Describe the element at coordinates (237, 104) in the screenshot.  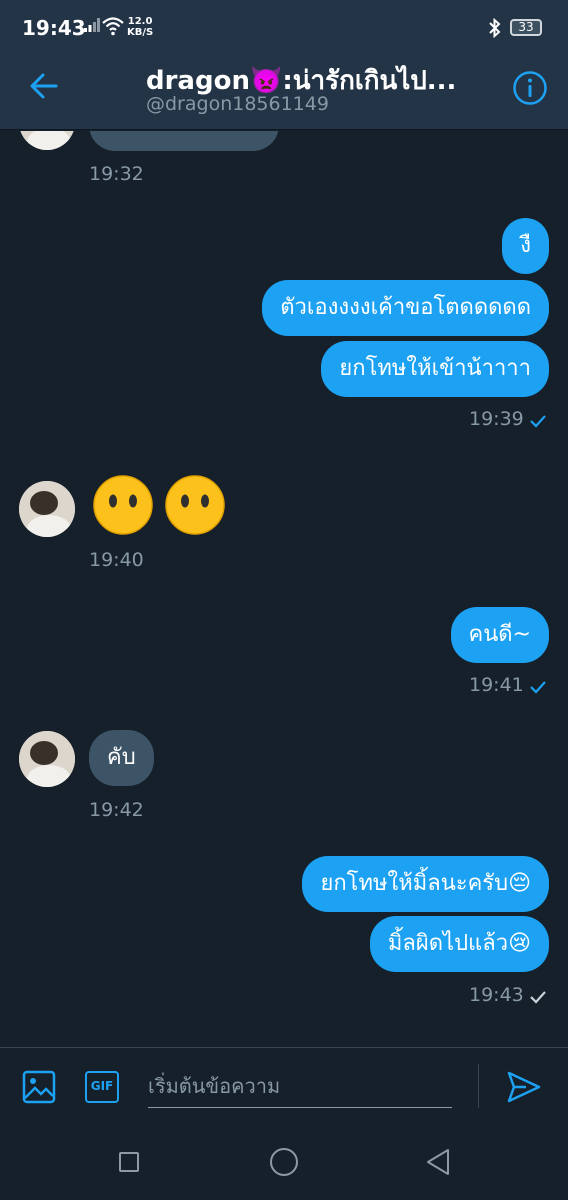
I see `conversation-handle: @dragon18561149` at that location.